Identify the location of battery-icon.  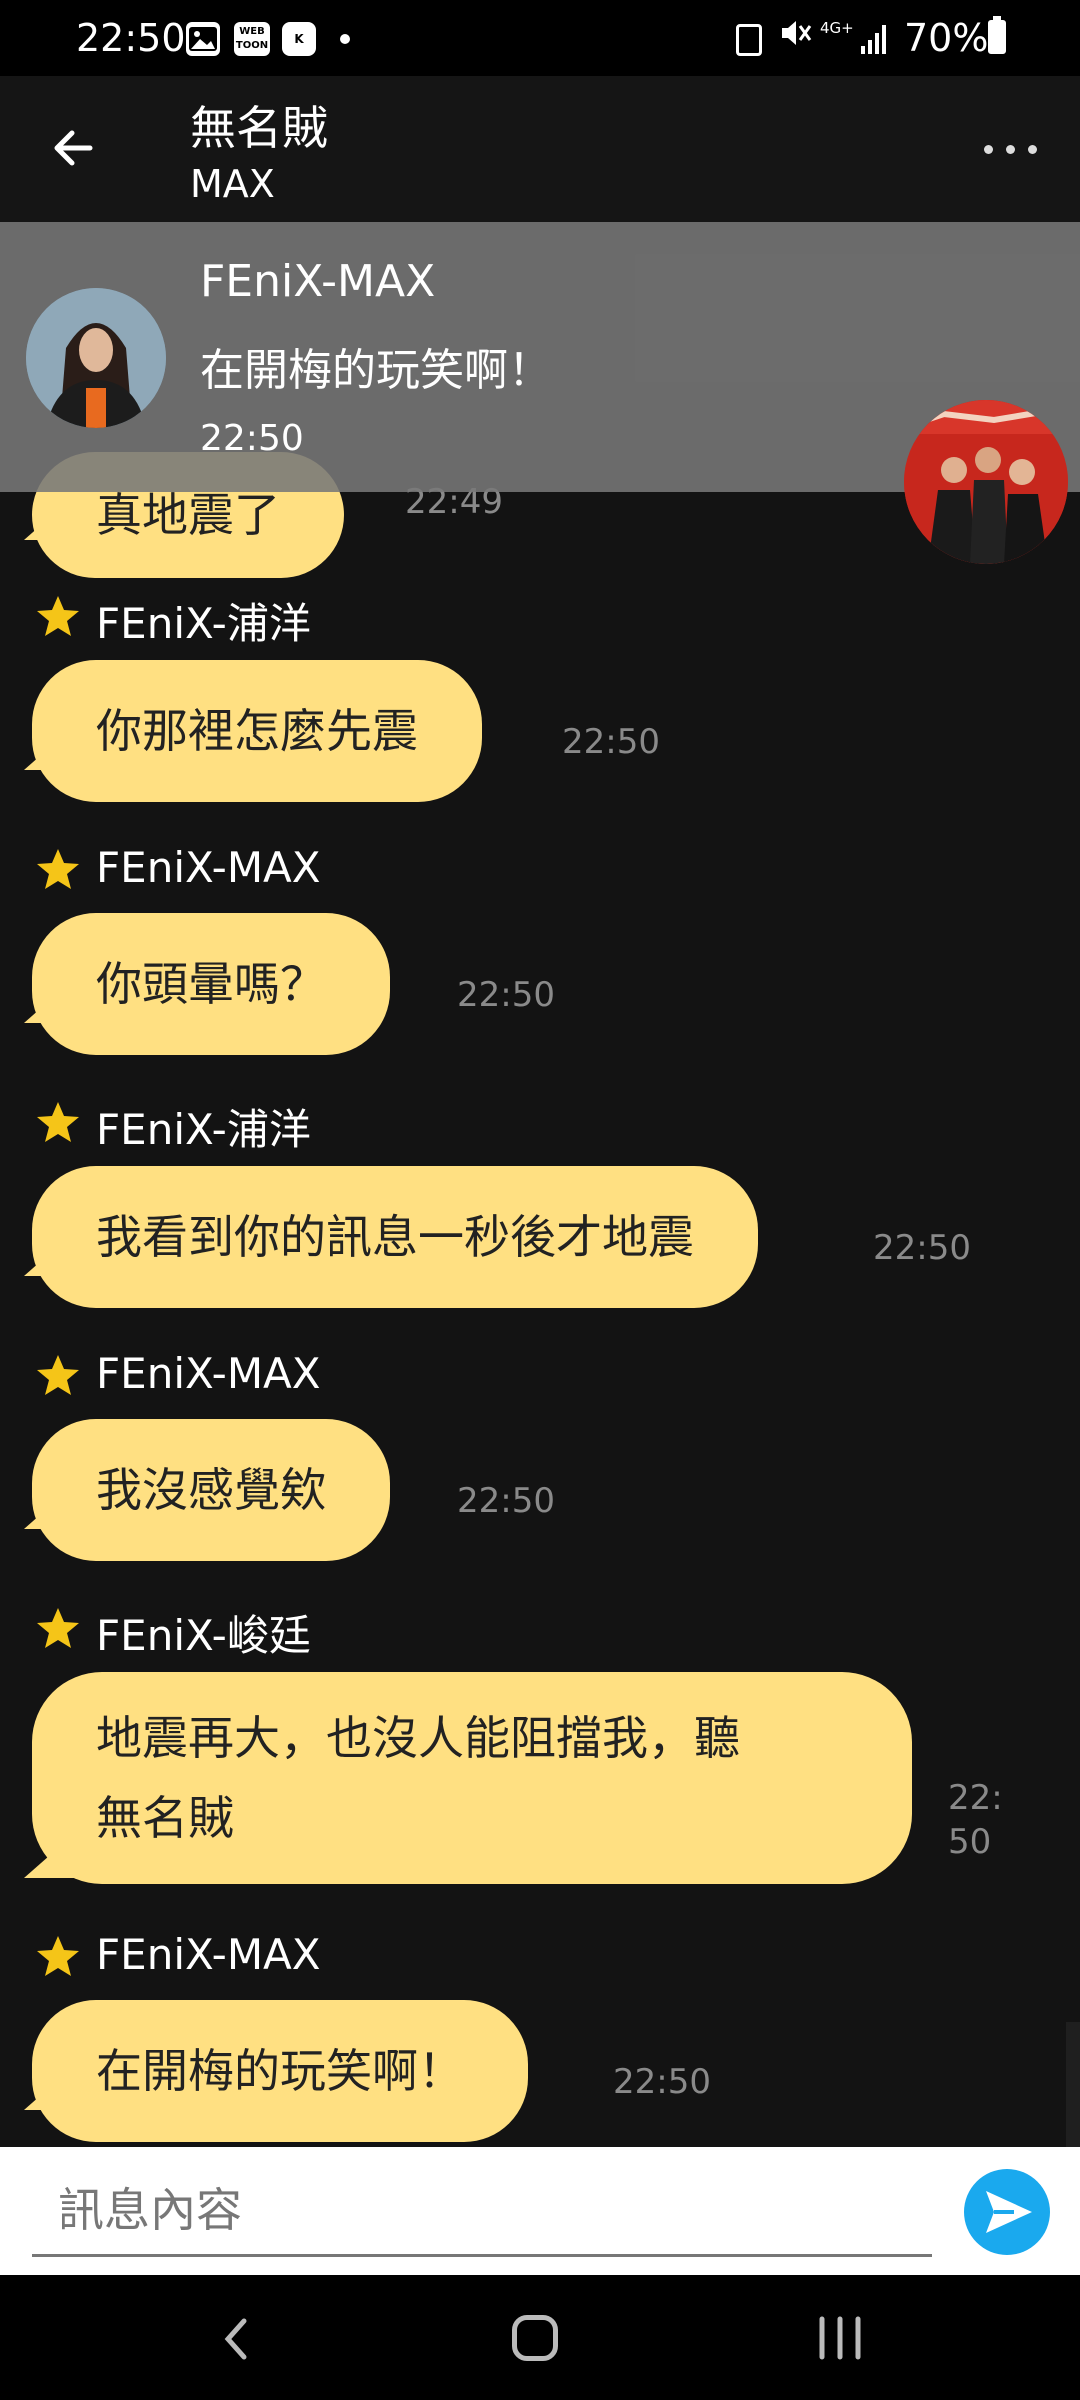
(997, 35).